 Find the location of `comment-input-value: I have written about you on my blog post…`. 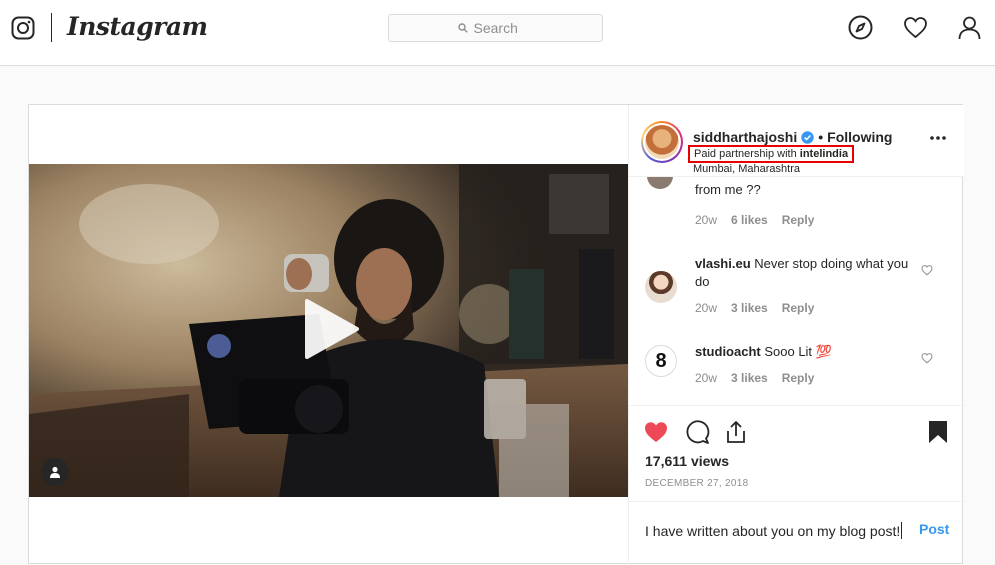

comment-input-value: I have written about you on my blog post… is located at coordinates (773, 531).